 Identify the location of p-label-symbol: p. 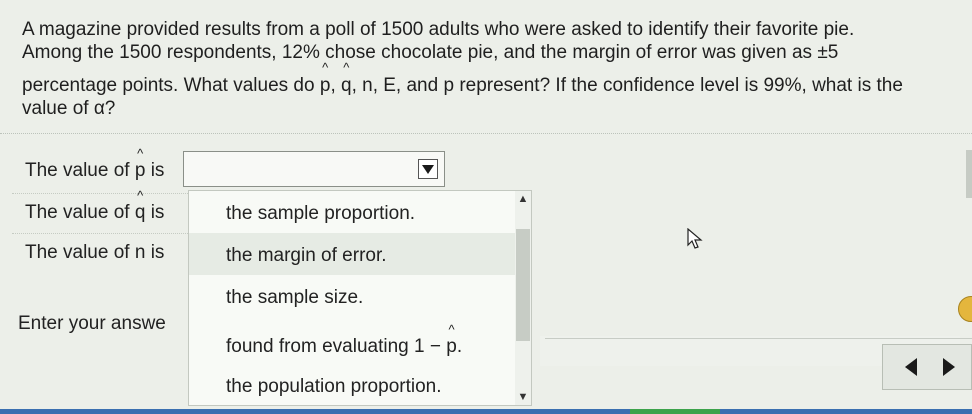
(140, 171).